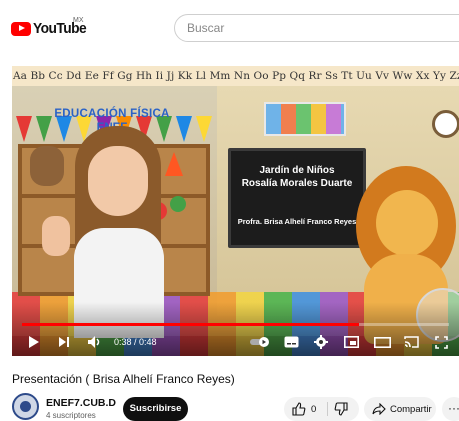 Image resolution: width=459 pixels, height=421 pixels. I want to click on green-ball, so click(178, 204).